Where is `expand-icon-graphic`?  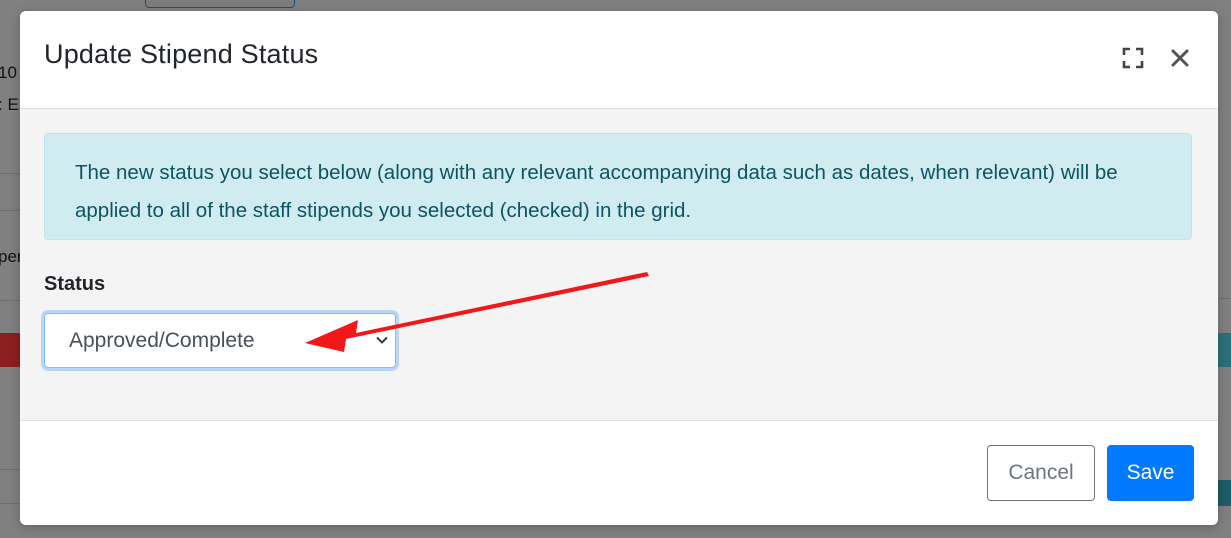 expand-icon-graphic is located at coordinates (1133, 58).